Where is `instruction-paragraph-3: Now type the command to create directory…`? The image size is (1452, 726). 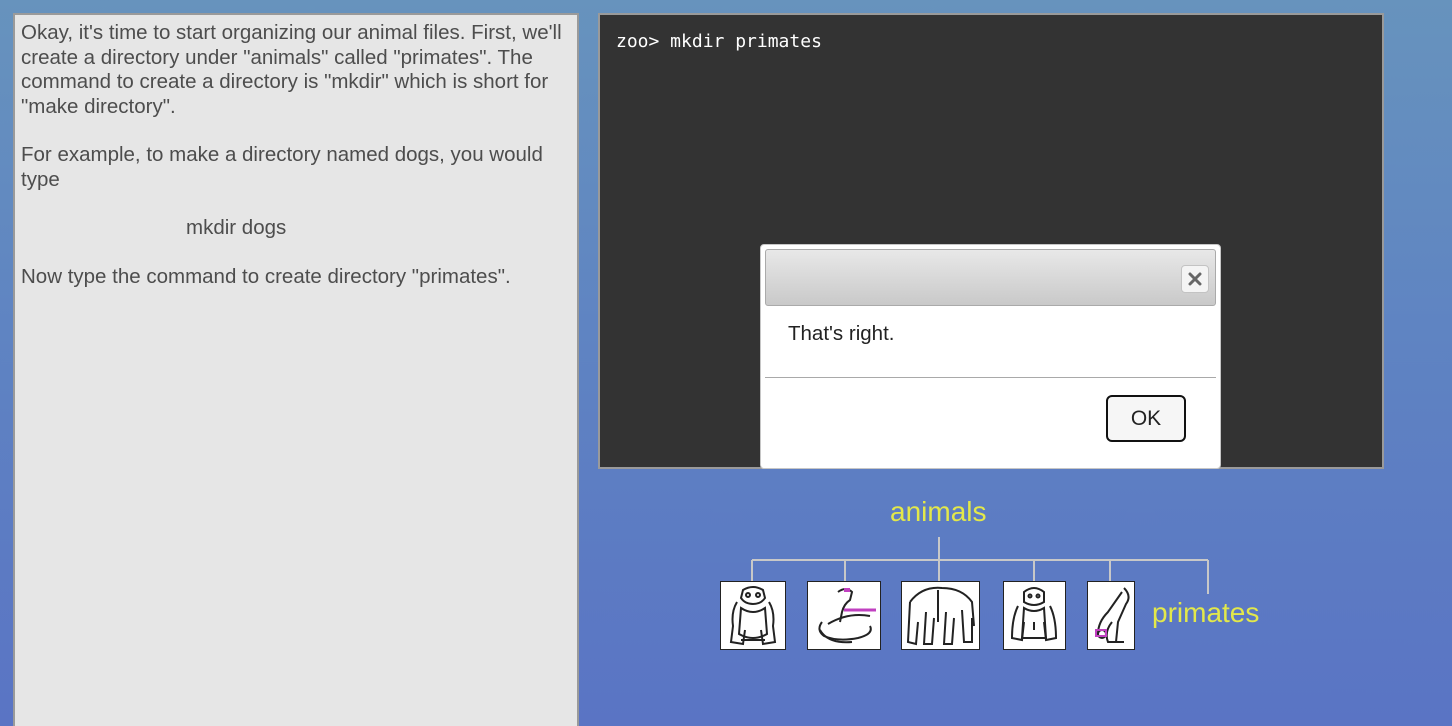
instruction-paragraph-3: Now type the command to create directory… is located at coordinates (266, 276).